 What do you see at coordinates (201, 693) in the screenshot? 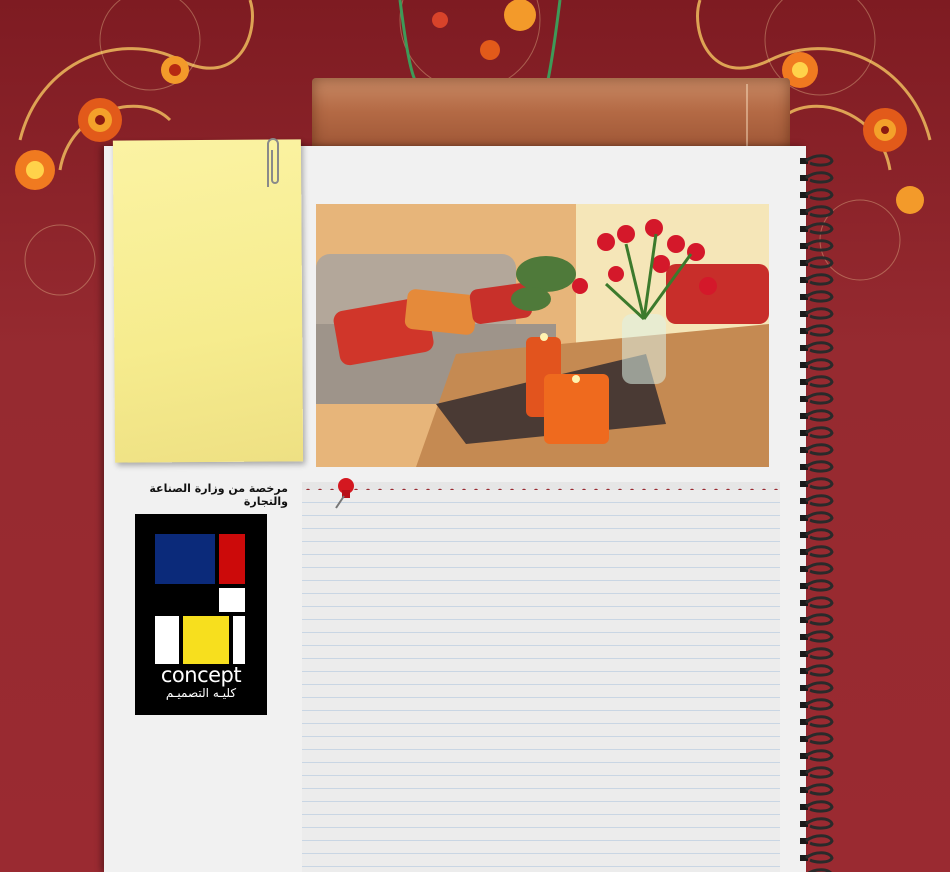
I see `logo-arabic-text: كليـه التصميـم` at bounding box center [201, 693].